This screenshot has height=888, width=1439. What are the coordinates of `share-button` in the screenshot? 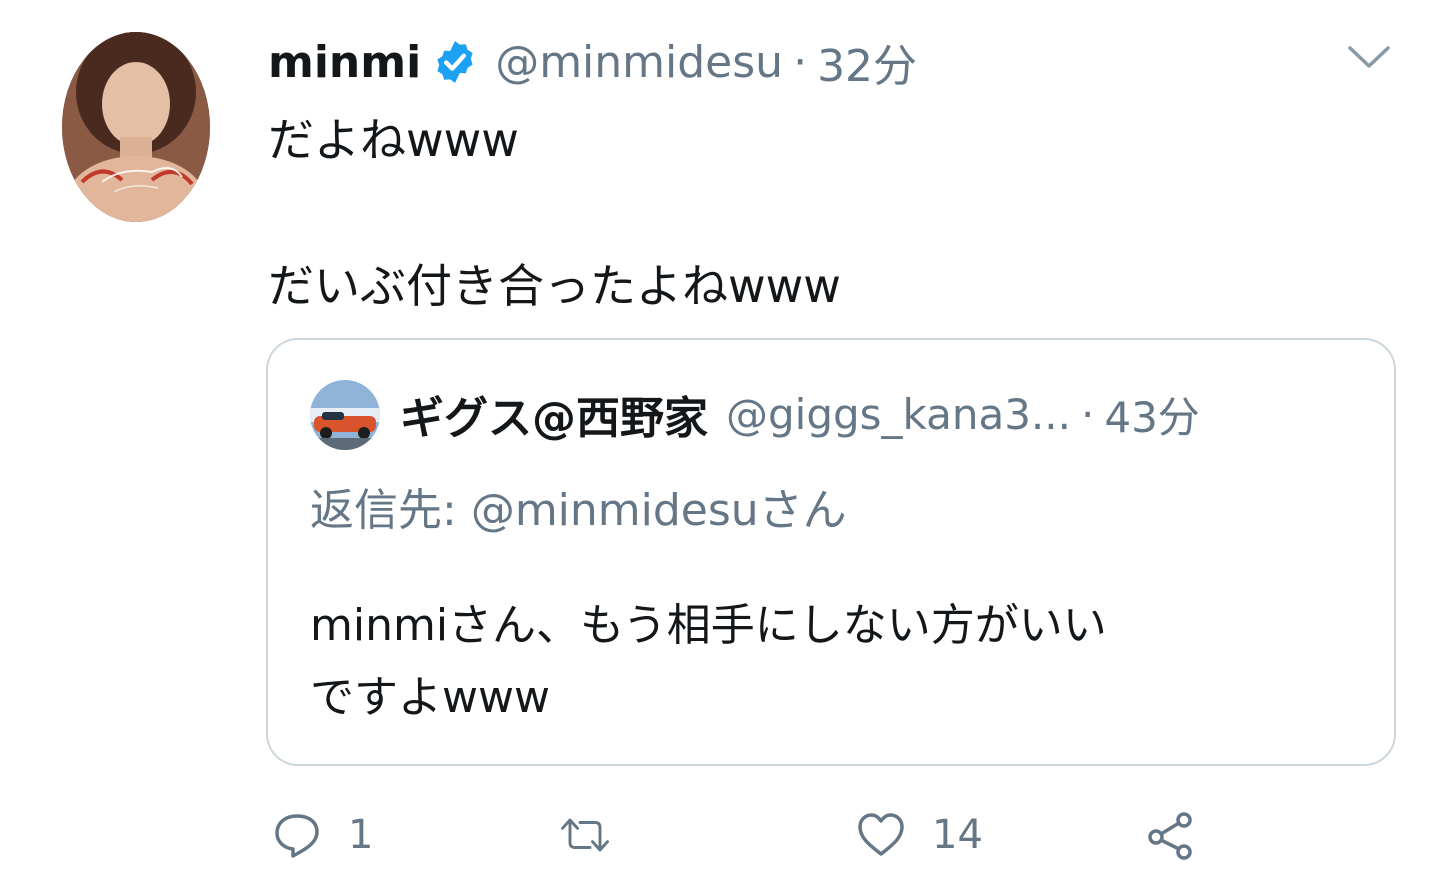 It's located at (1171, 835).